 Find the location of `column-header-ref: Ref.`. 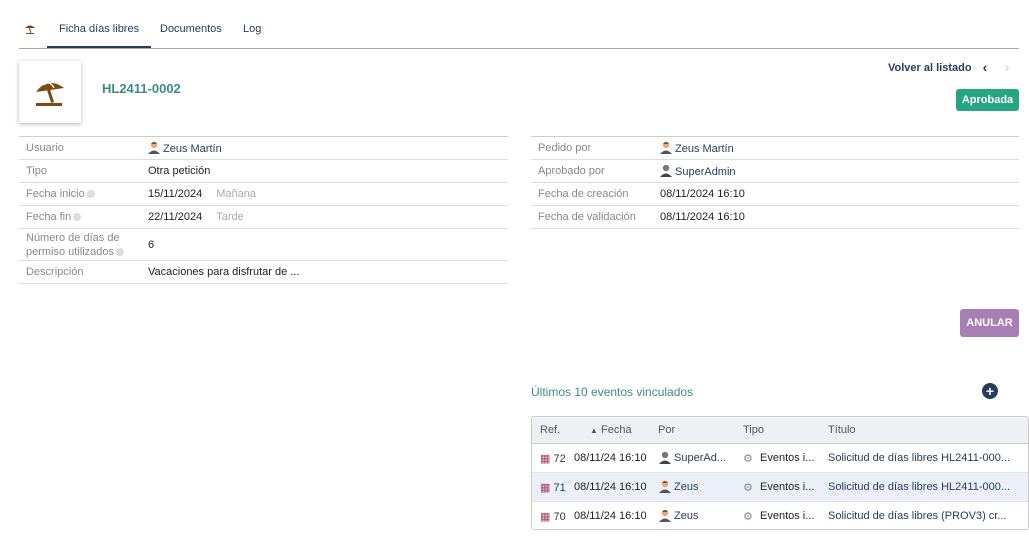

column-header-ref: Ref. is located at coordinates (550, 430).